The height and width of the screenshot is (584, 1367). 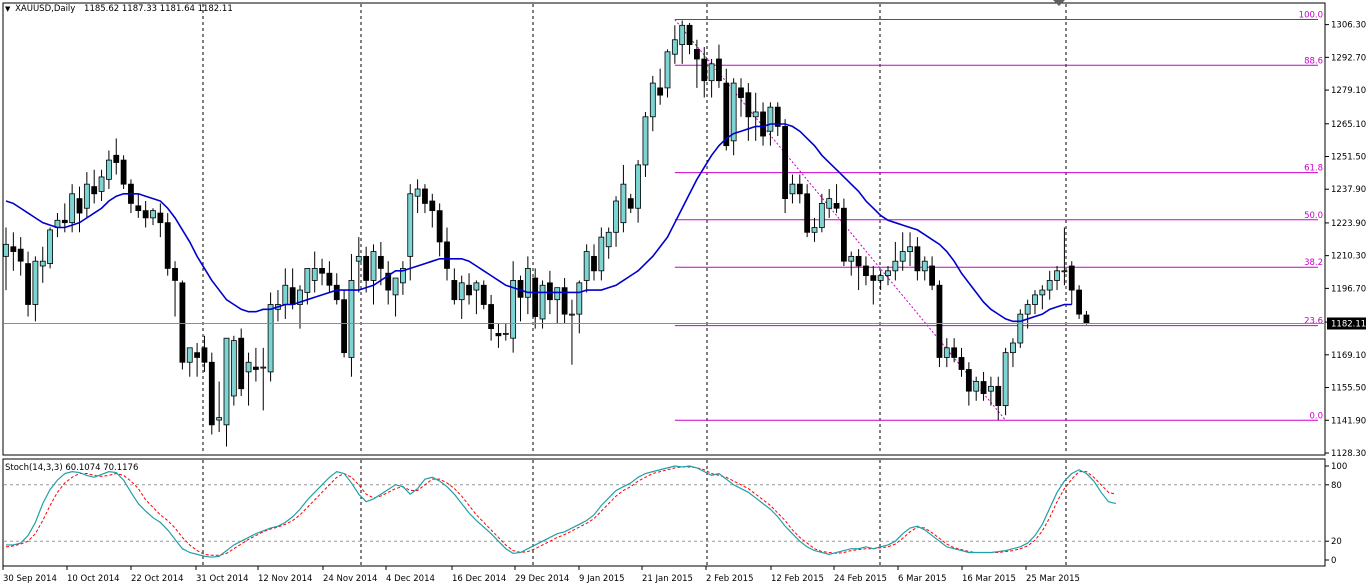 I want to click on price-tick-label: 1237.90, so click(x=1348, y=190).